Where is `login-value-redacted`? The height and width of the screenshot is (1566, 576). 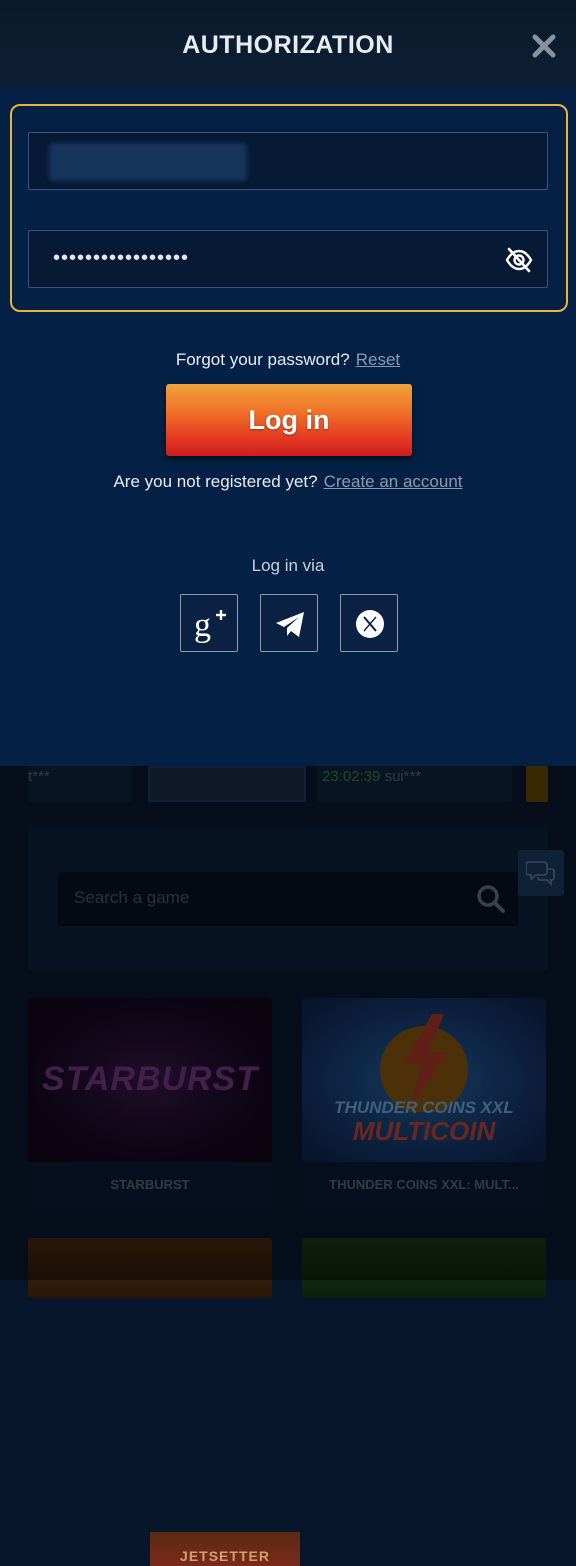 login-value-redacted is located at coordinates (148, 162).